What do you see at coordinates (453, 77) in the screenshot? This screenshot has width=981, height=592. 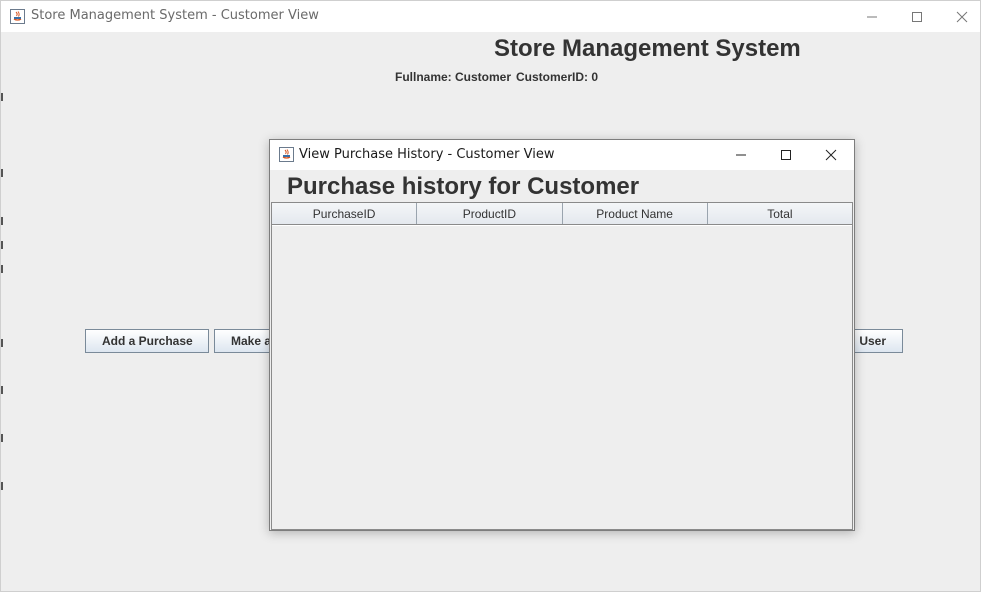 I see `fullname-label: Fullname: Customer` at bounding box center [453, 77].